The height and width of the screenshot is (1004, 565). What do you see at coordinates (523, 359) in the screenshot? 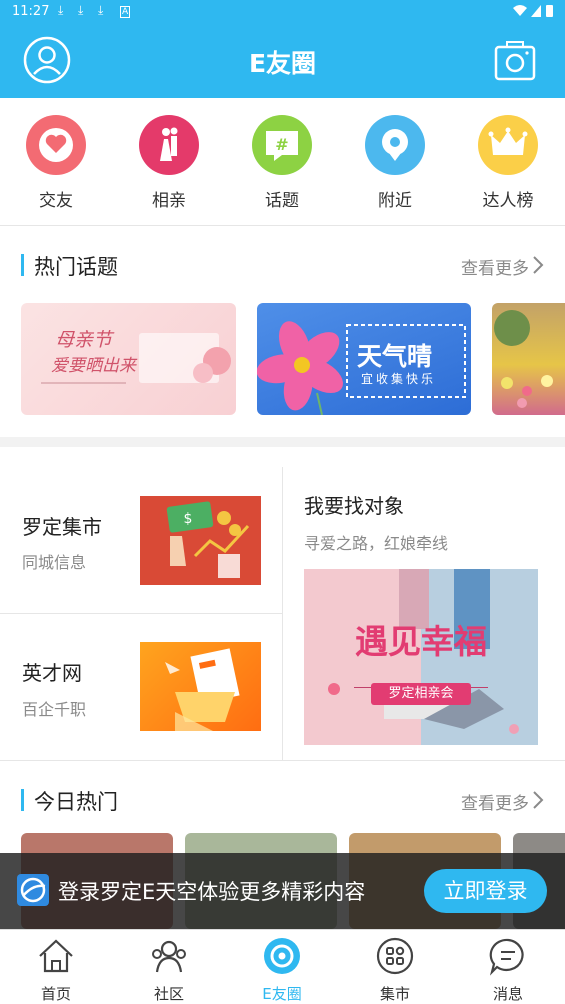
I see `flower-field-image` at bounding box center [523, 359].